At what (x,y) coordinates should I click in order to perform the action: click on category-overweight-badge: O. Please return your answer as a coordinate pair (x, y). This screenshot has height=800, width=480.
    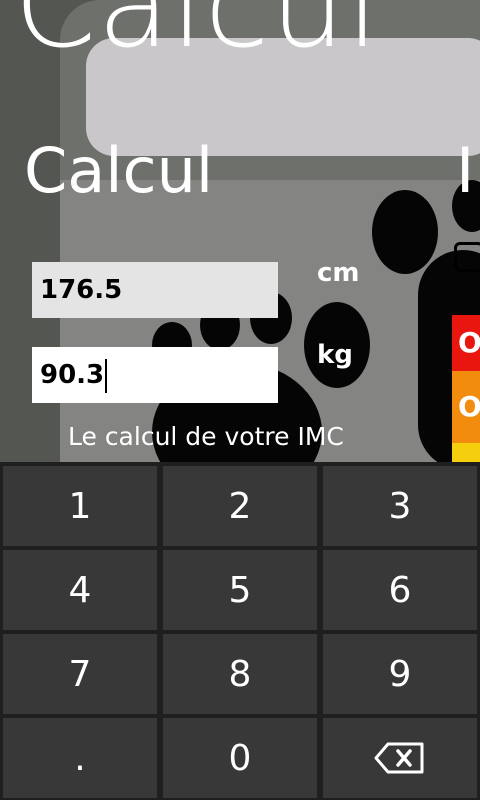
    Looking at the image, I should click on (466, 407).